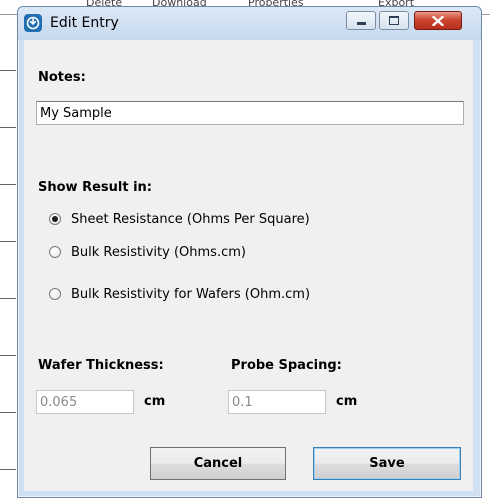 The image size is (490, 499). I want to click on maximize-button, so click(394, 20).